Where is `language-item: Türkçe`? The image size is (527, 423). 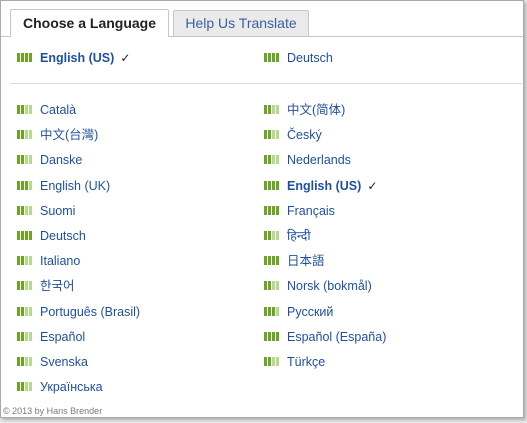
language-item: Türkçe is located at coordinates (294, 362).